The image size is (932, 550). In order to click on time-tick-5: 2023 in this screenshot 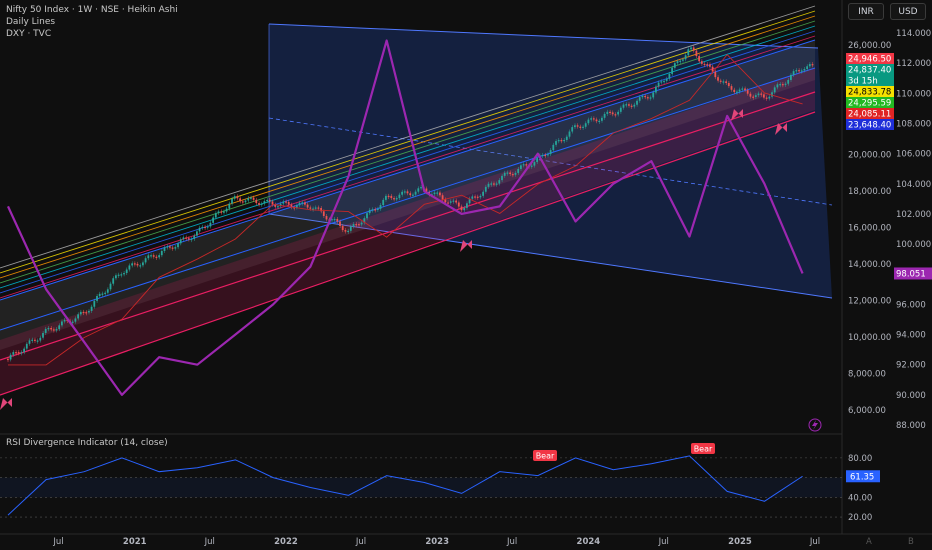, I will do `click(437, 542)`.